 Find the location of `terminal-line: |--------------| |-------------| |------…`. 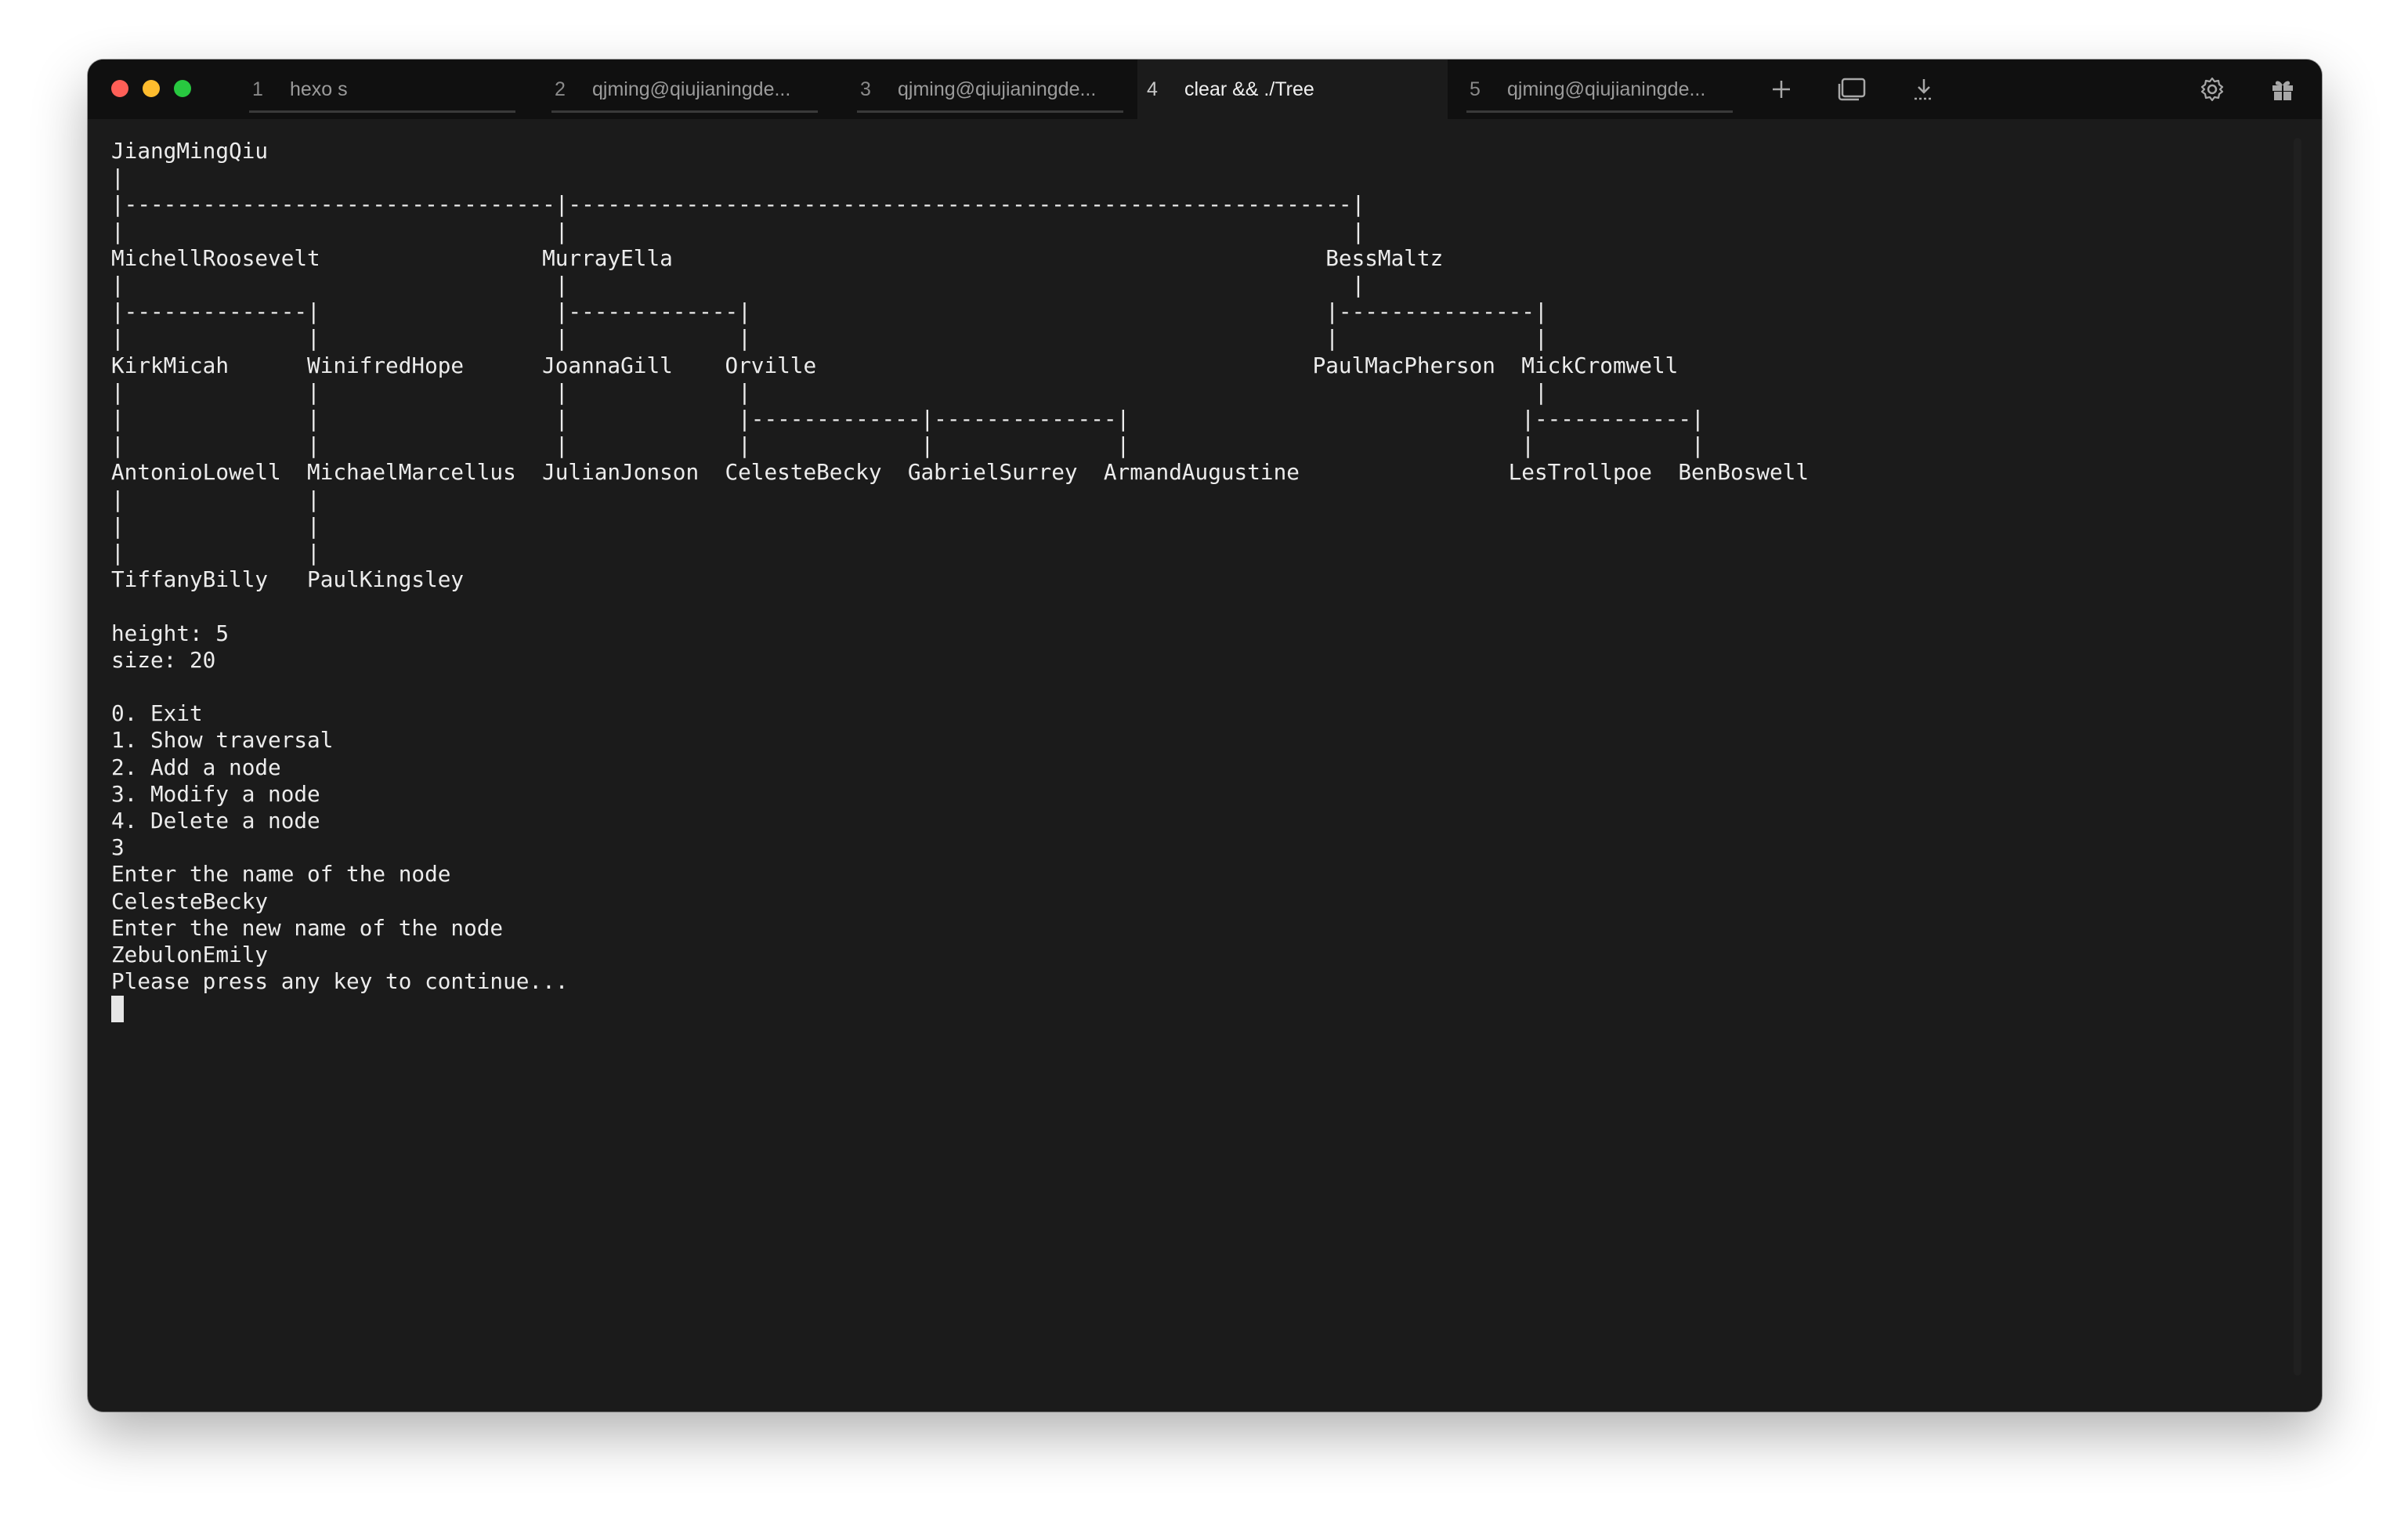

terminal-line: |--------------| |-------------| |------… is located at coordinates (829, 311).